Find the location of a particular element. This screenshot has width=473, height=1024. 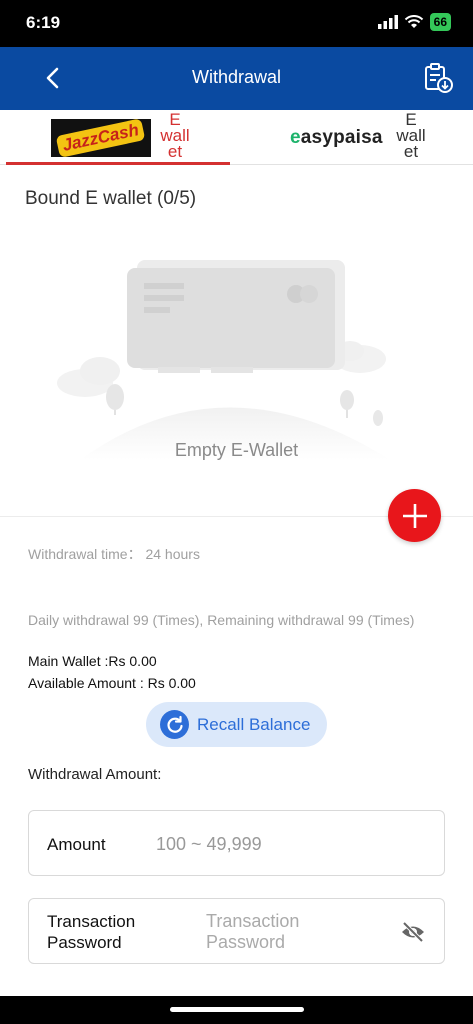

status-time: 6:19 is located at coordinates (43, 22).